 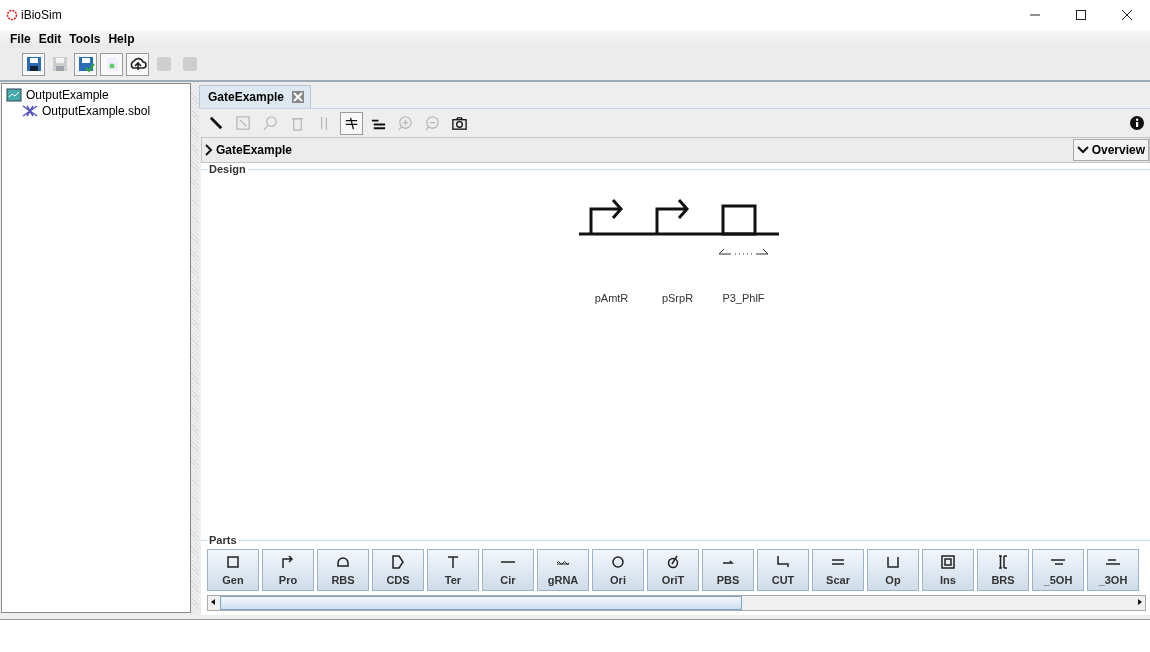 What do you see at coordinates (163, 64) in the screenshot?
I see `disabled-play-icon` at bounding box center [163, 64].